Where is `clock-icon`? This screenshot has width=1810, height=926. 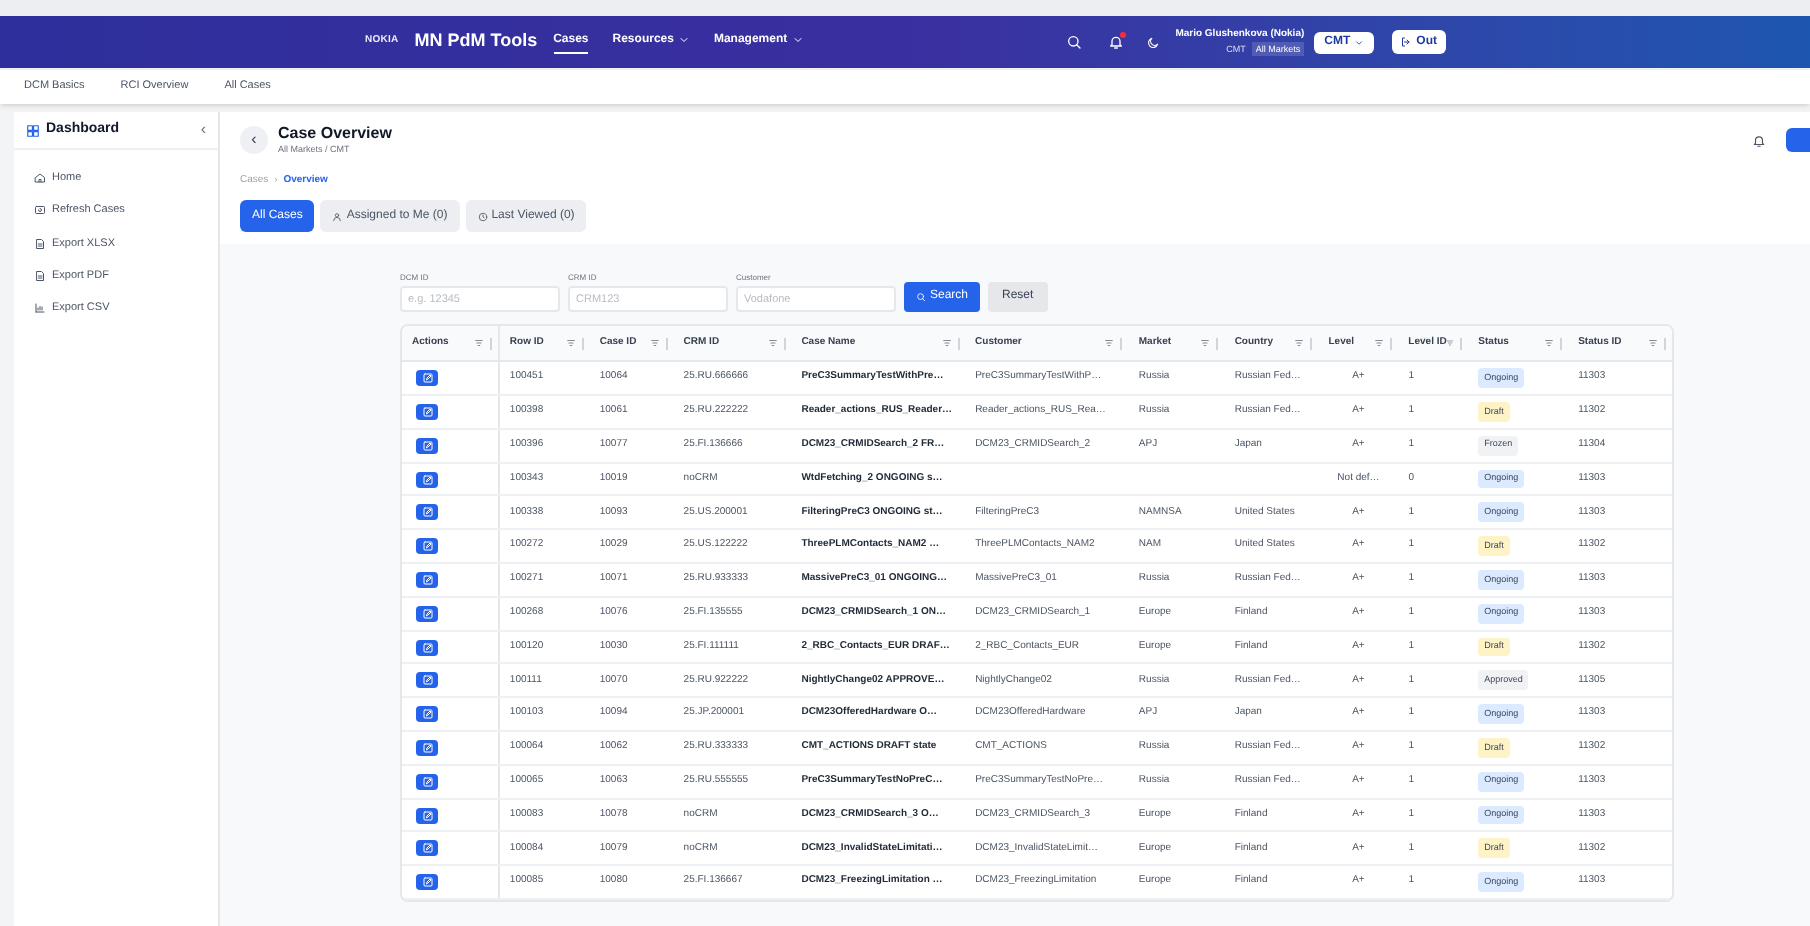 clock-icon is located at coordinates (482, 216).